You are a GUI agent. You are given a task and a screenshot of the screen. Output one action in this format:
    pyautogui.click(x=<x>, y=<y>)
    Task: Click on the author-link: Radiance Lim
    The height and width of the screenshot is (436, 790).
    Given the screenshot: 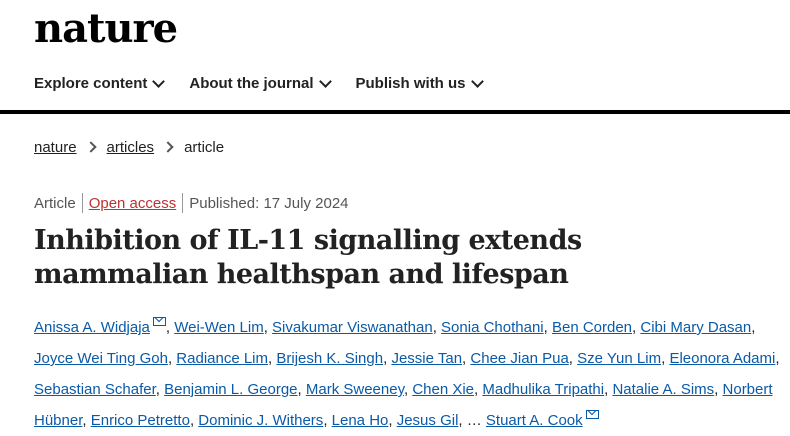 What is the action you would take?
    pyautogui.click(x=222, y=358)
    